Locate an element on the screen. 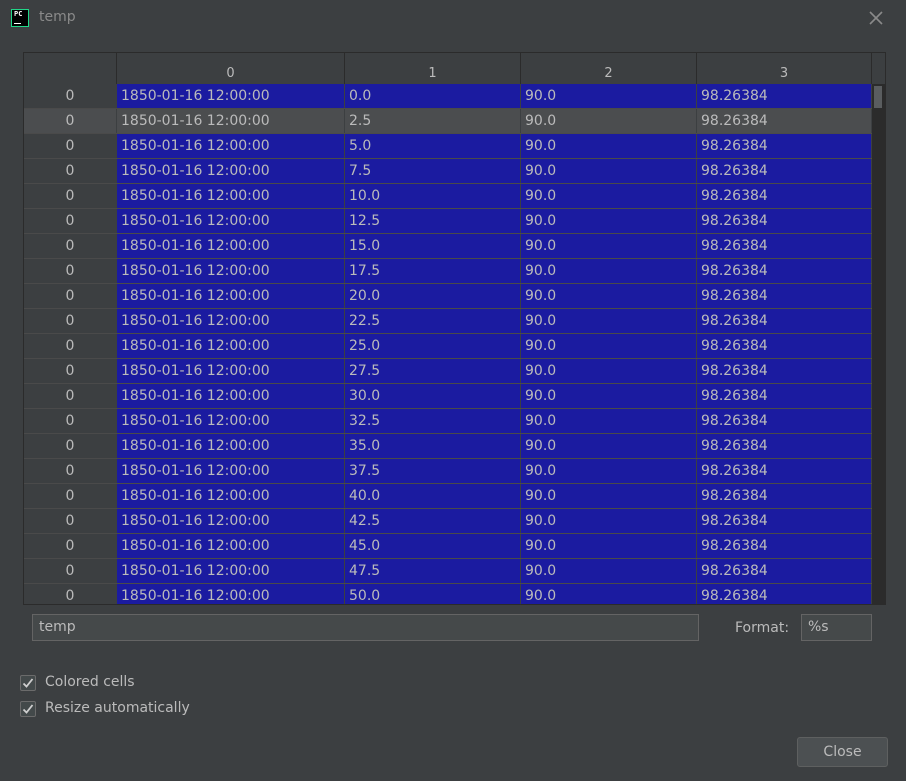 This screenshot has height=781, width=906. table-row: 0 1850-01-16 12:00:00 7.5 90.0 98.26384 is located at coordinates (448, 171).